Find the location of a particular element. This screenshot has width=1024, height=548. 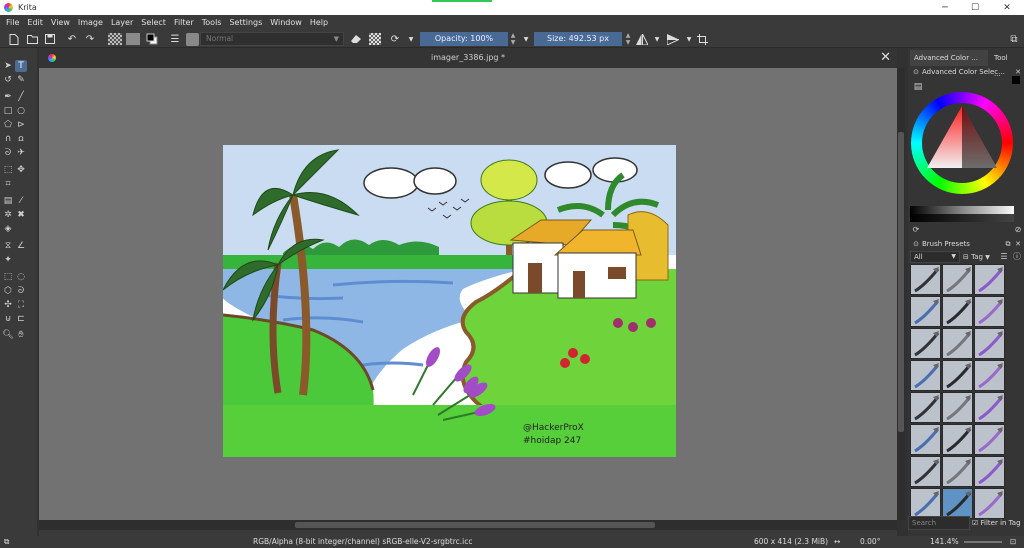

brush-settings-icon: ☰ is located at coordinates (175, 39).